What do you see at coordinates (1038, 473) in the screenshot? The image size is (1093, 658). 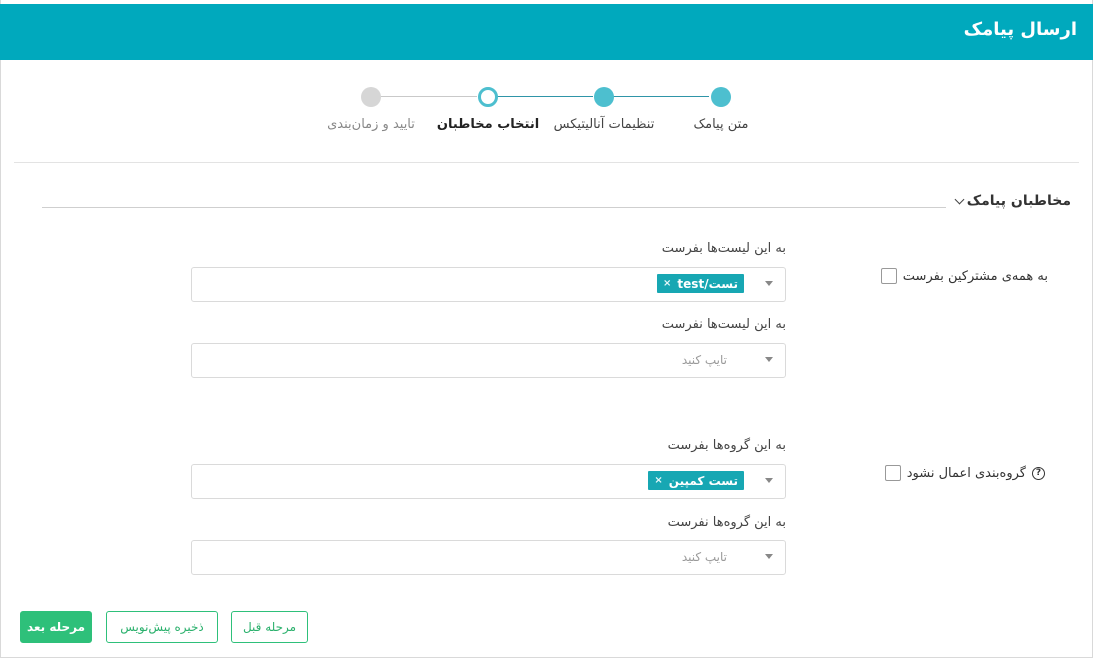 I see `help-icon: ?` at bounding box center [1038, 473].